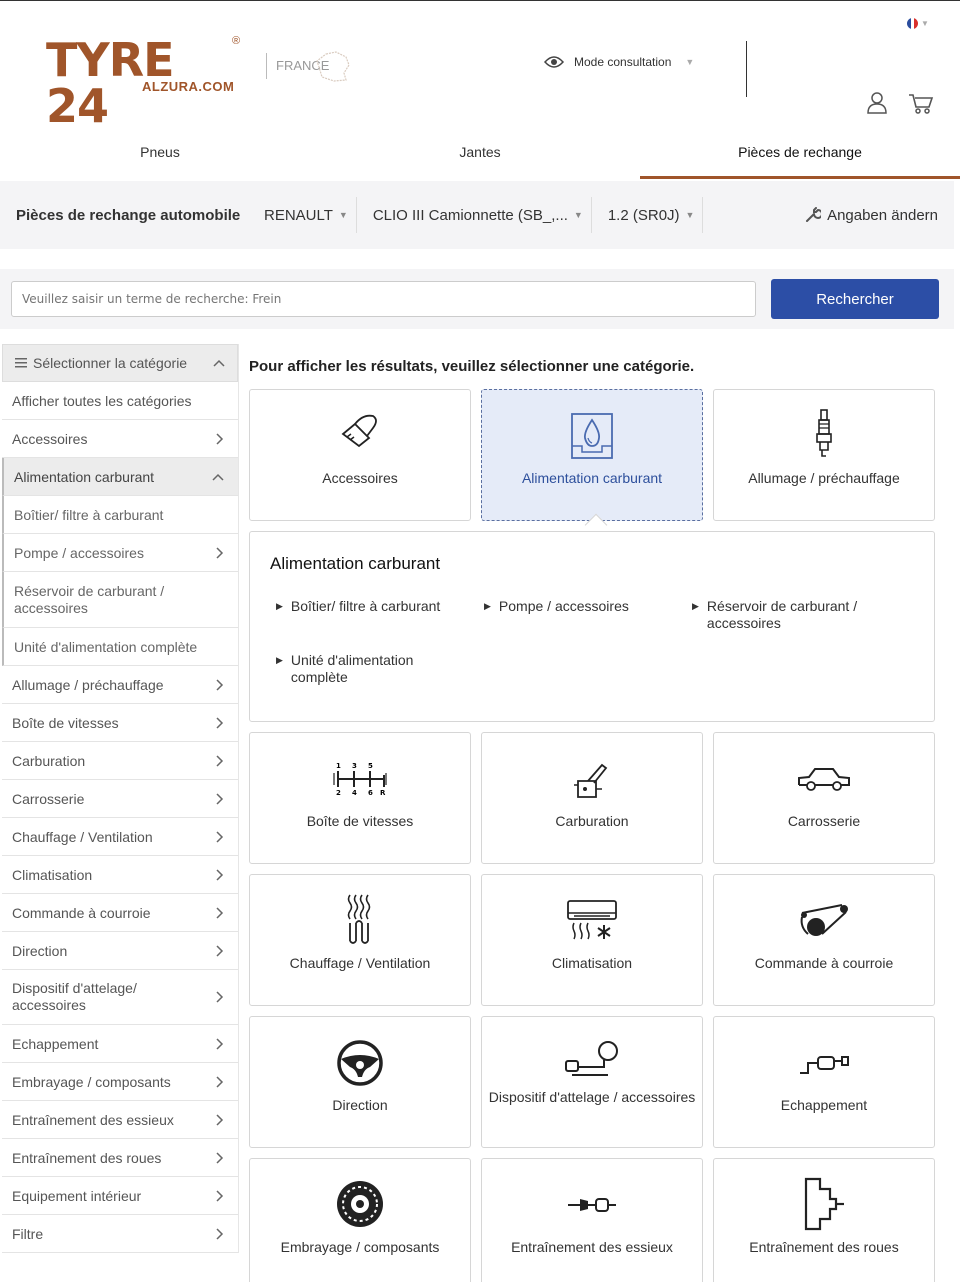 The width and height of the screenshot is (960, 1282). I want to click on sidebar-item-entrainement-roues: Entraînement des roues, so click(120, 1158).